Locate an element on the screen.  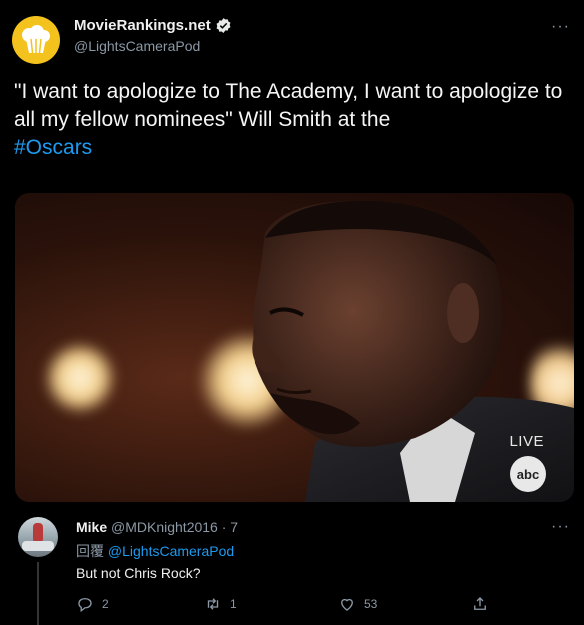
popcorn-icon is located at coordinates (36, 39).